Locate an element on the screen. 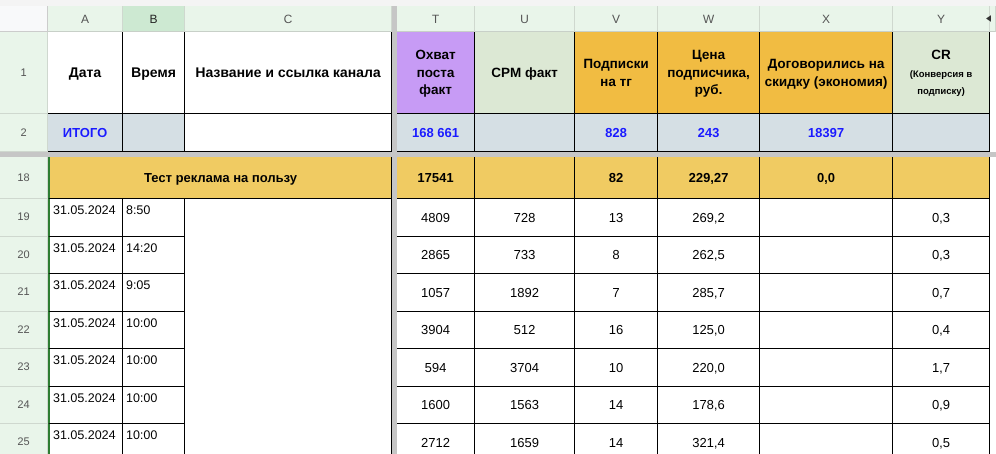 The height and width of the screenshot is (454, 996). table-cell: 2865 is located at coordinates (436, 255).